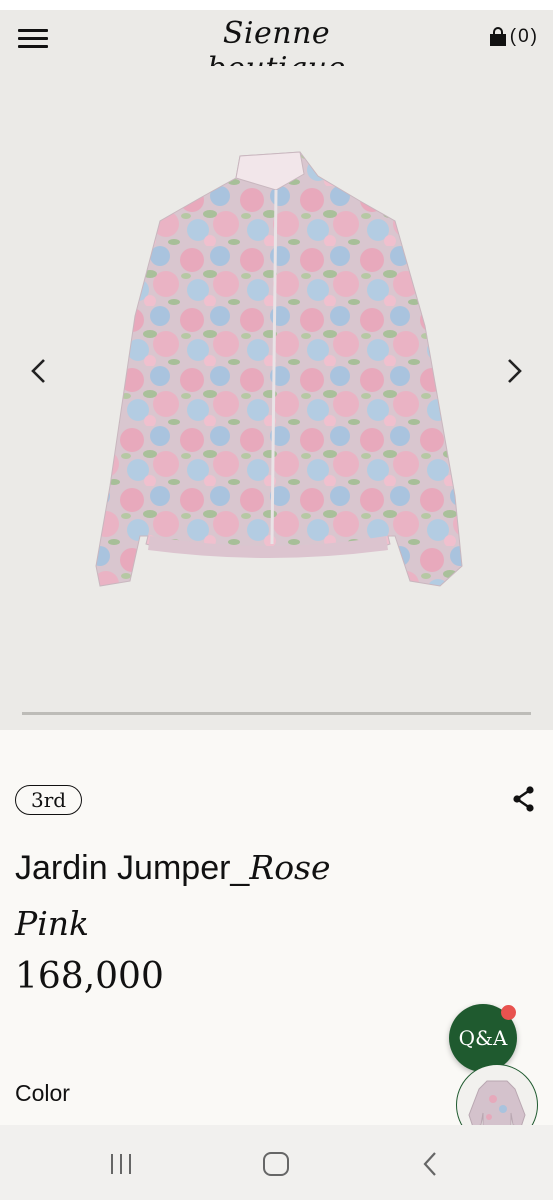 The width and height of the screenshot is (553, 1200). Describe the element at coordinates (276, 713) in the screenshot. I see `gallery-progress-bar` at that location.